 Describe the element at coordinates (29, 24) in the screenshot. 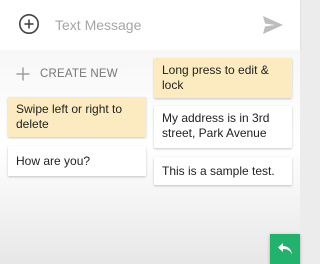

I see `plus-circle-icon` at that location.